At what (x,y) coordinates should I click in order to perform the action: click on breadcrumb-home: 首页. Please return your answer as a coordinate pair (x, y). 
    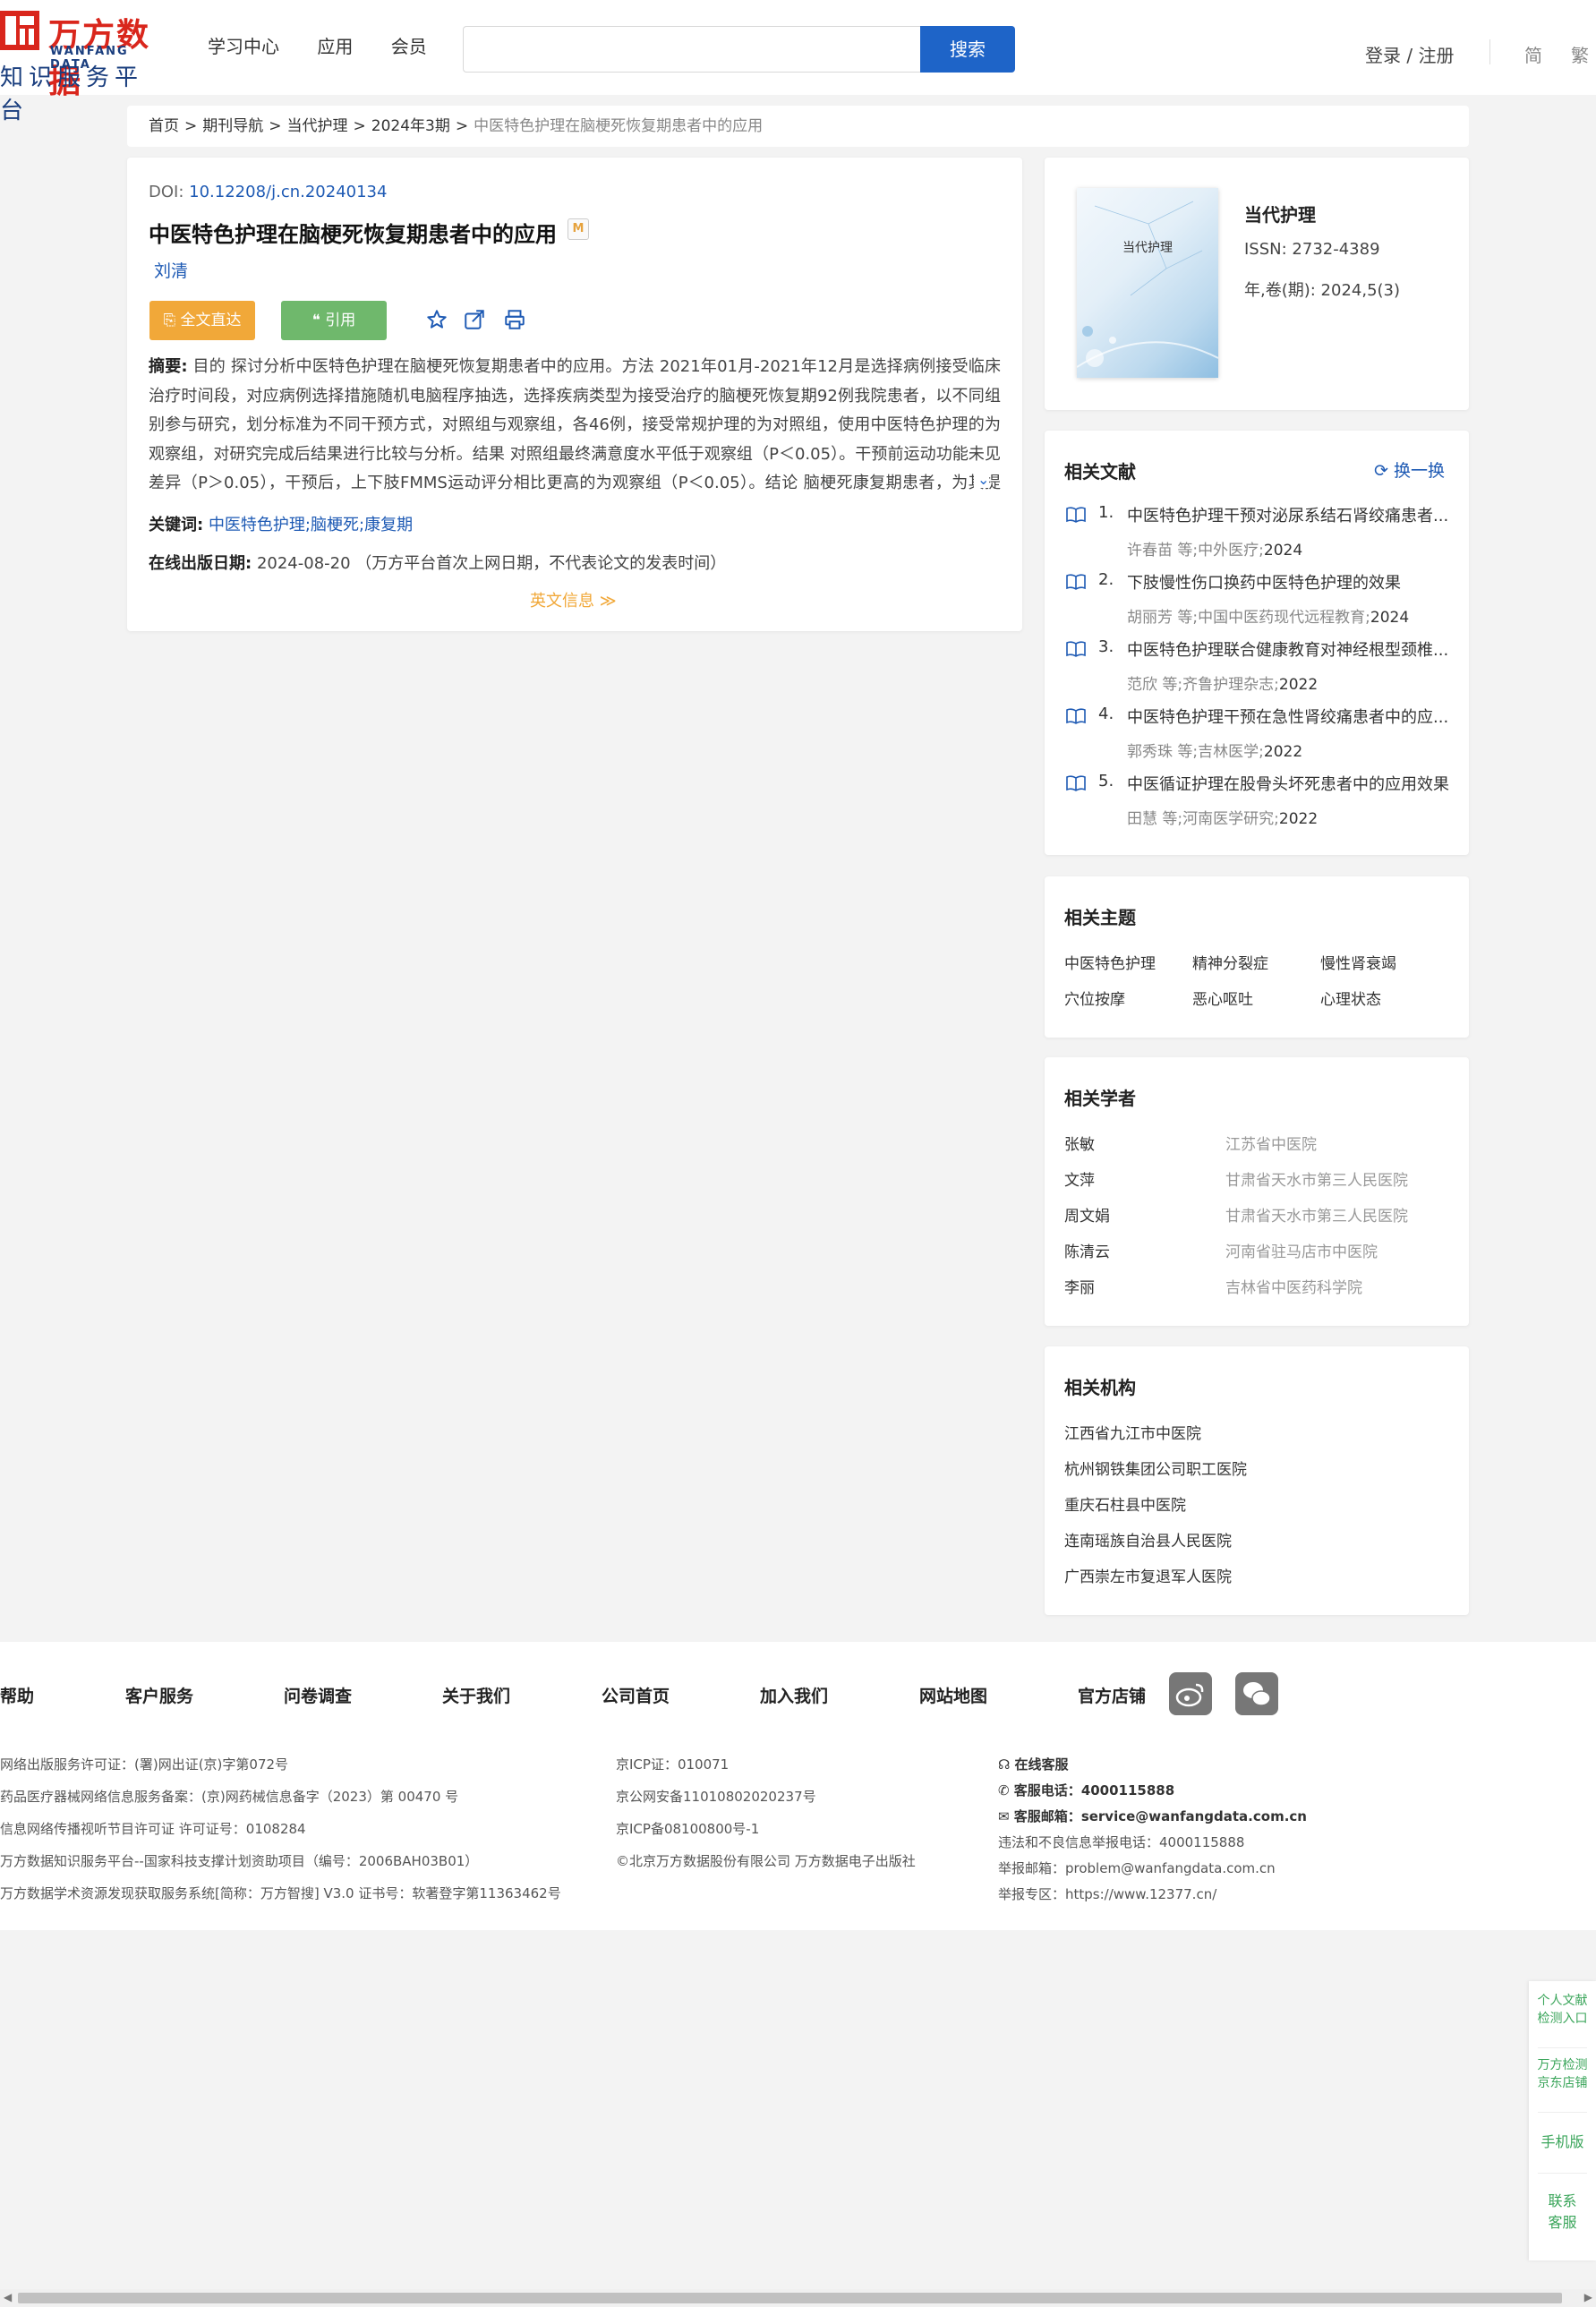
    Looking at the image, I should click on (164, 126).